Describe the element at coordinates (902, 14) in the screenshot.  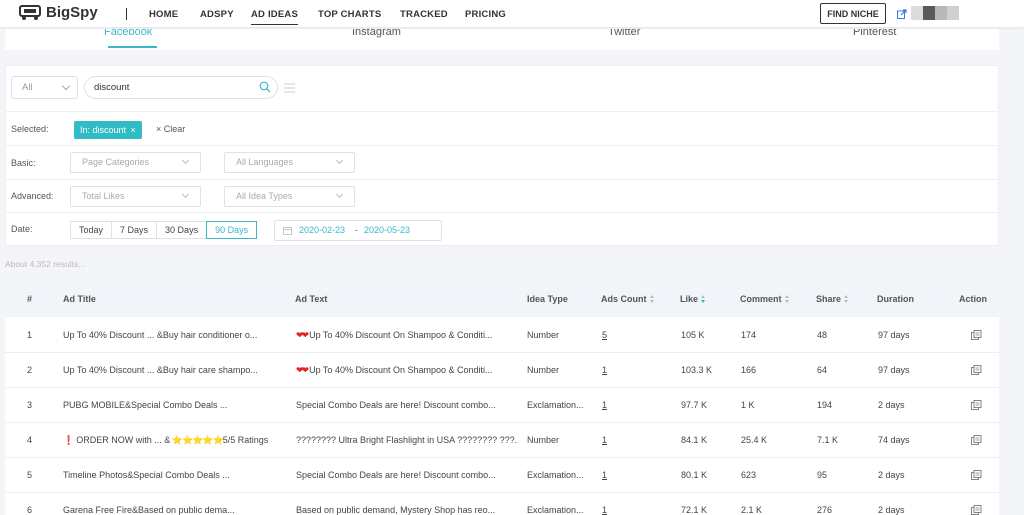
I see `share-icon` at that location.